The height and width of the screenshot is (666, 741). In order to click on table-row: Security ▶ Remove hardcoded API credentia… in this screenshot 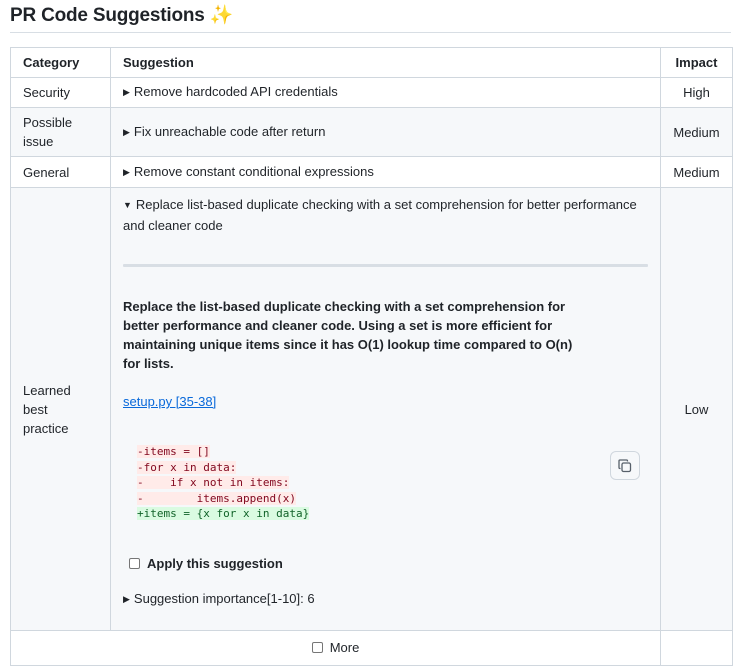, I will do `click(371, 92)`.